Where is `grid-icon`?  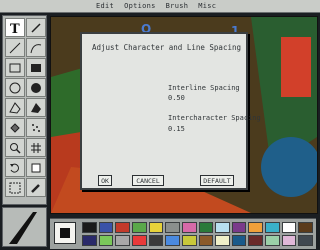 grid-icon is located at coordinates (36, 147).